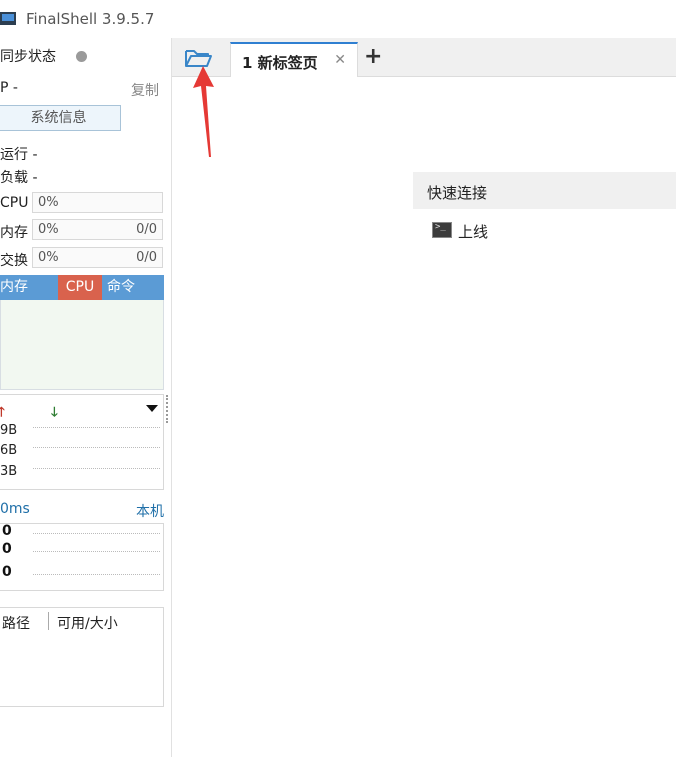 Image resolution: width=676 pixels, height=757 pixels. Describe the element at coordinates (97, 257) in the screenshot. I see `swap-usage-bar: 0% 0/0` at that location.